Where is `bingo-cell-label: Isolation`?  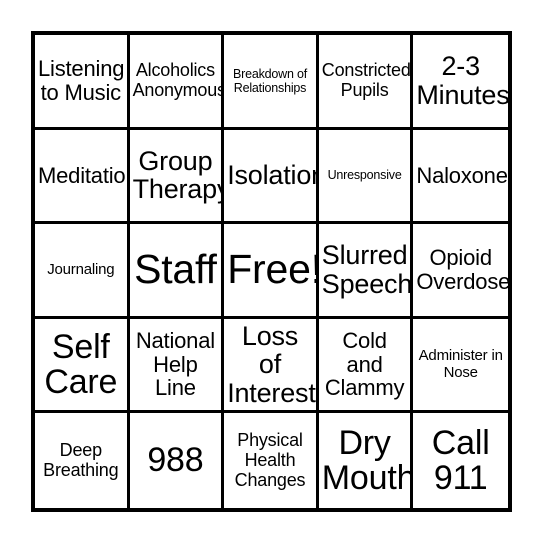
bingo-cell-label: Isolation is located at coordinates (273, 175).